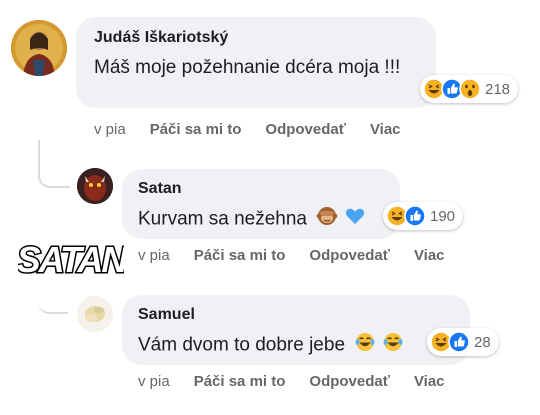  I want to click on avatar-samuel, so click(95, 314).